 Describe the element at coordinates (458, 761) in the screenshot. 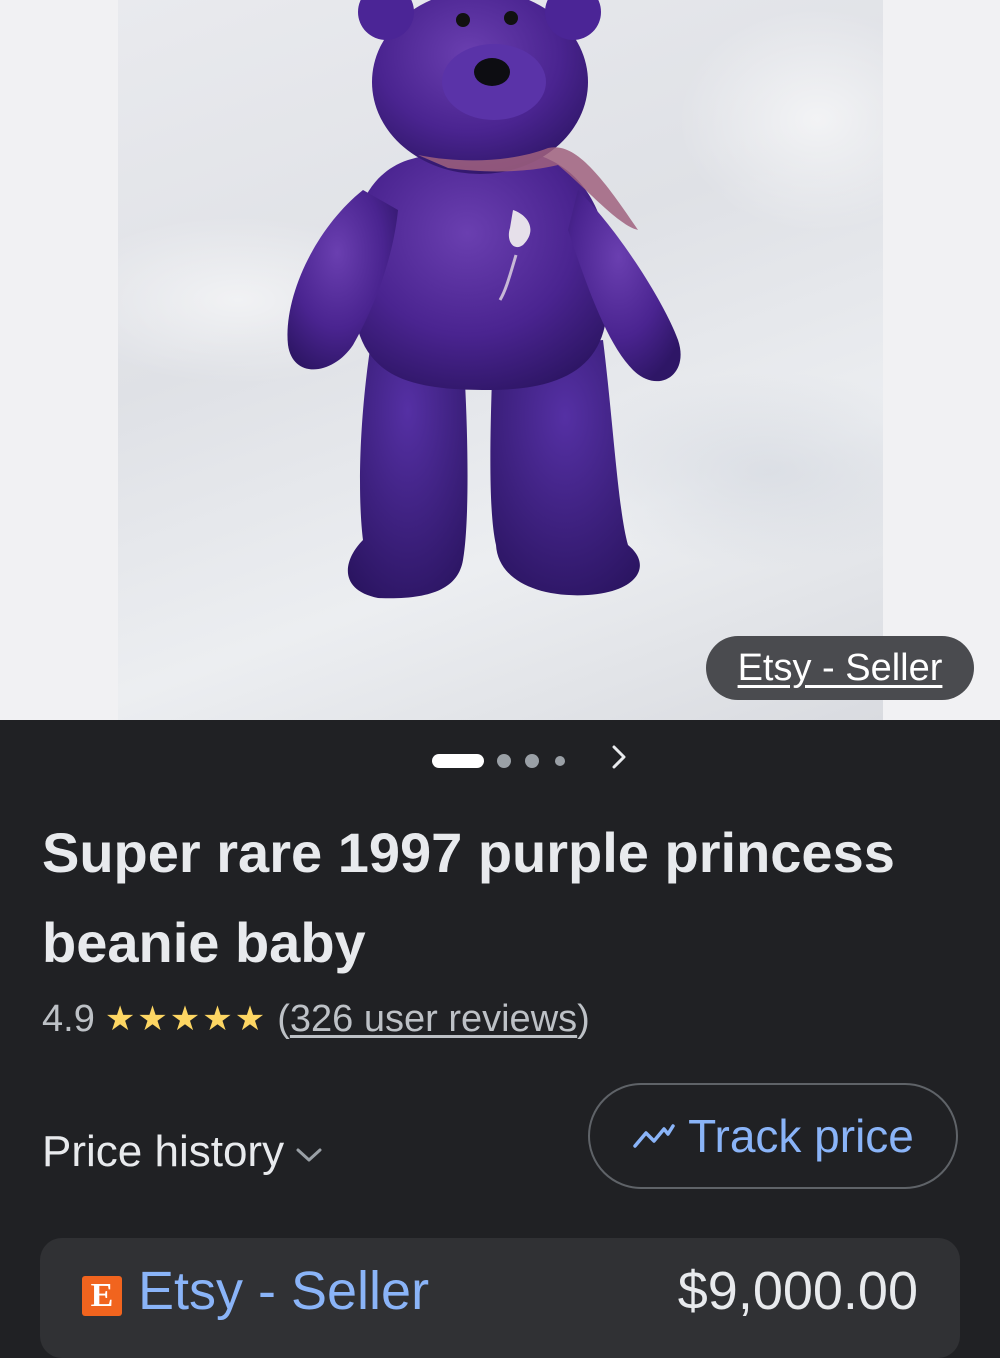

I see `carousel-dot-active` at that location.